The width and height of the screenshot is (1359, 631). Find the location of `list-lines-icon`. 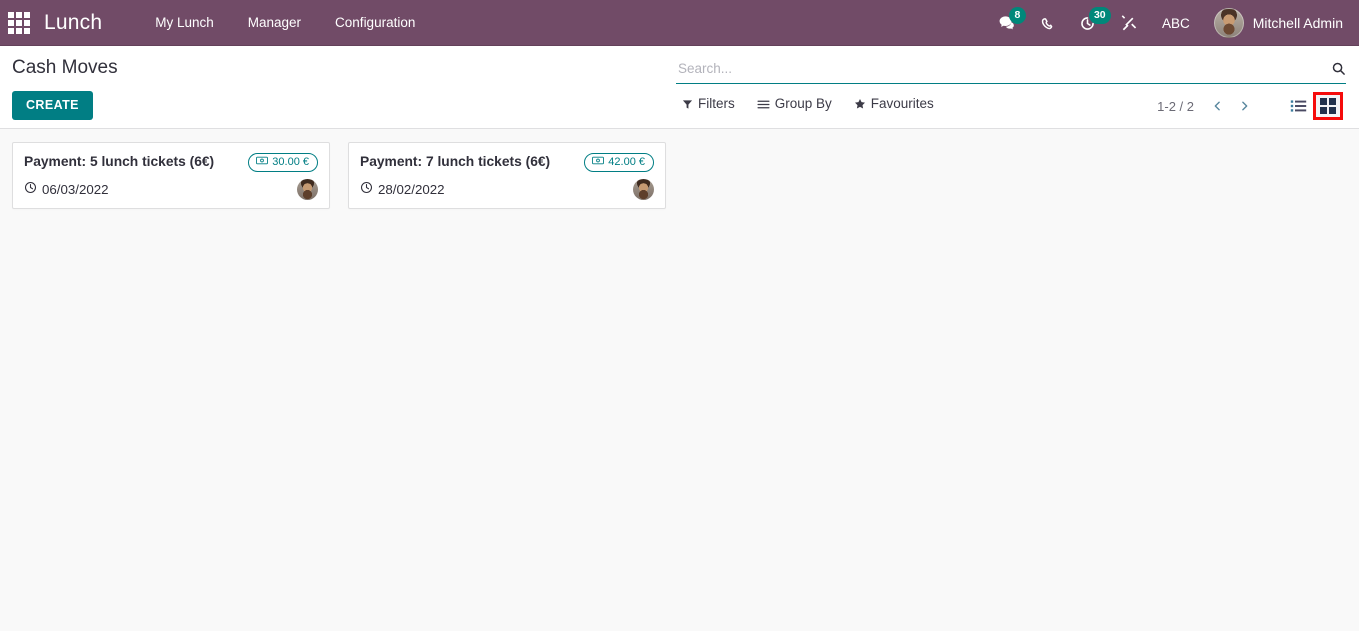

list-lines-icon is located at coordinates (763, 104).